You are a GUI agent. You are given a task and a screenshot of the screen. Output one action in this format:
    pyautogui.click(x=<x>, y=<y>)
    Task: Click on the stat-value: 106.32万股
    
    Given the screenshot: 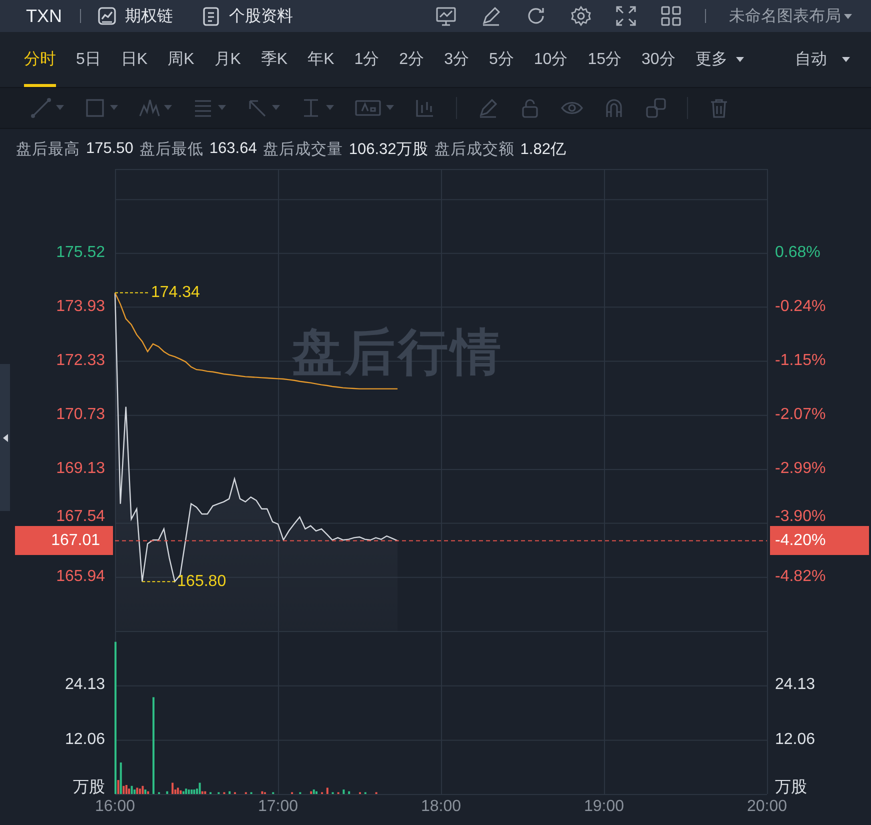 What is the action you would take?
    pyautogui.click(x=388, y=150)
    